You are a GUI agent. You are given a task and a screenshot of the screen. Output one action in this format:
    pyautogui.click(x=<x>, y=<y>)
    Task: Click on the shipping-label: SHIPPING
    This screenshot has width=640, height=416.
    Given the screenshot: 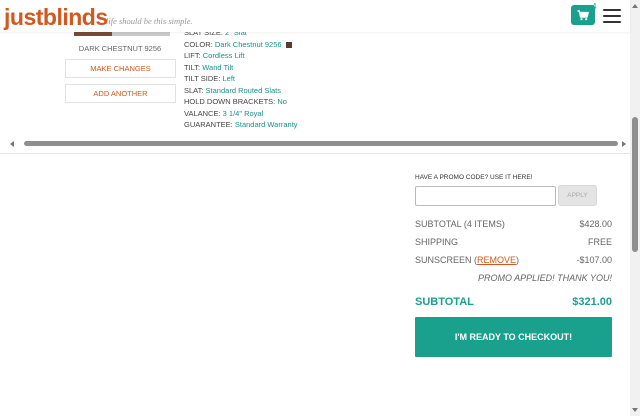 What is the action you would take?
    pyautogui.click(x=437, y=242)
    